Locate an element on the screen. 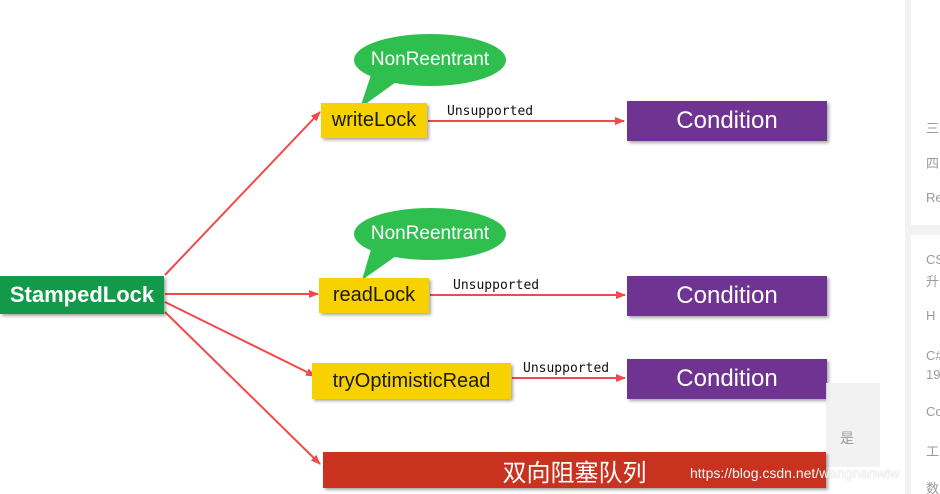 This screenshot has width=940, height=494. writelock-node: writeLock is located at coordinates (374, 120).